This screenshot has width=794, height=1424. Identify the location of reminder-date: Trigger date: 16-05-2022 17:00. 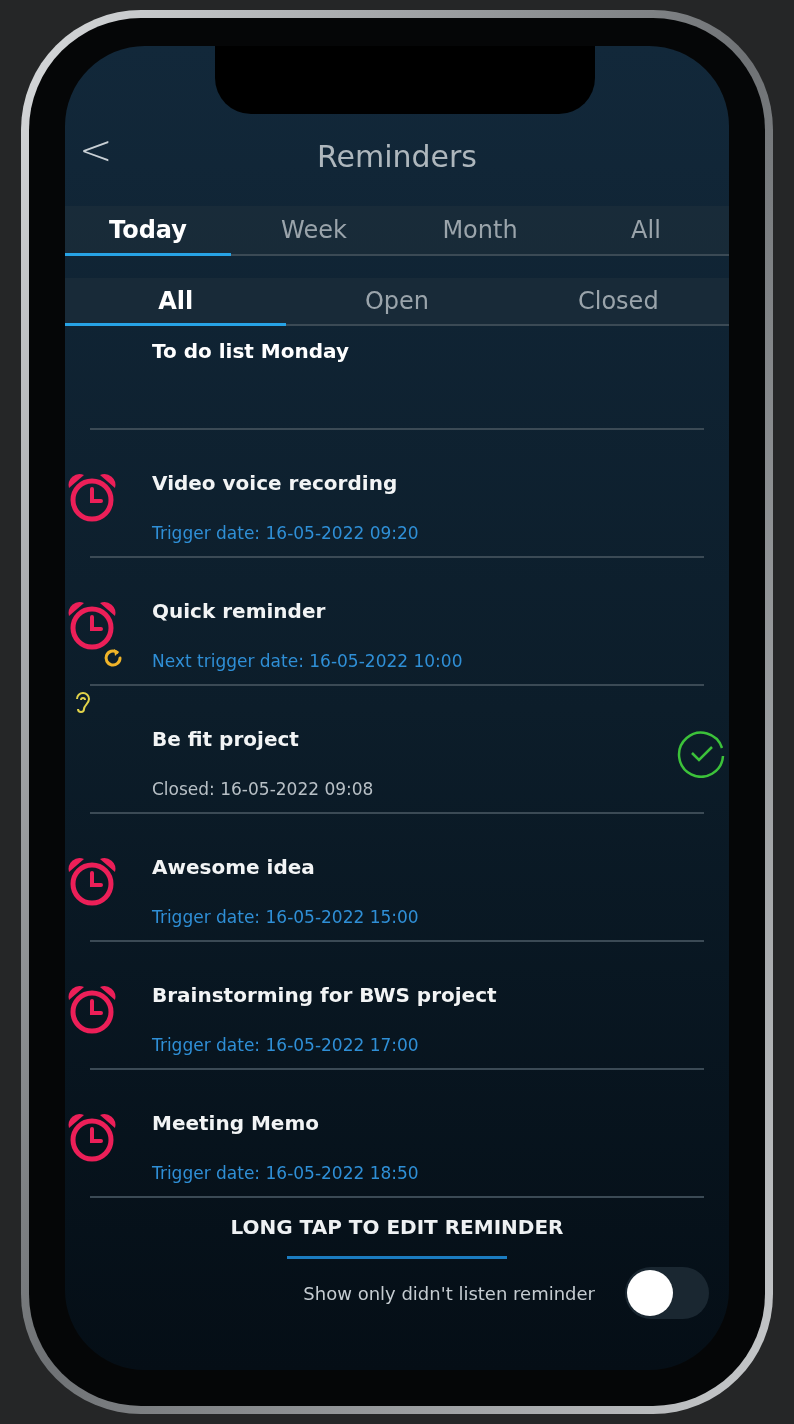
(286, 1045).